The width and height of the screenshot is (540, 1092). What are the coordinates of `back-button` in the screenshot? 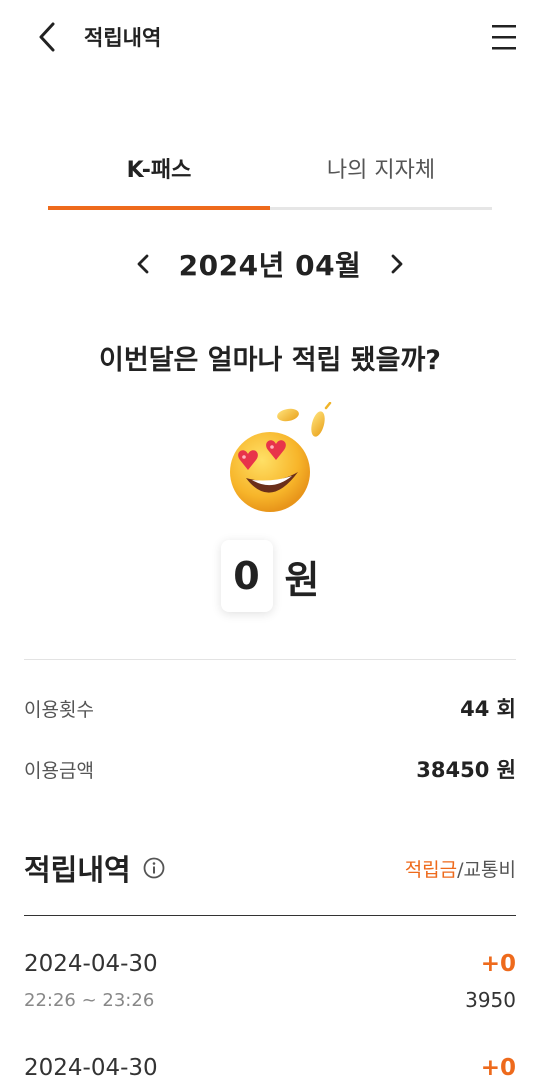 It's located at (47, 37).